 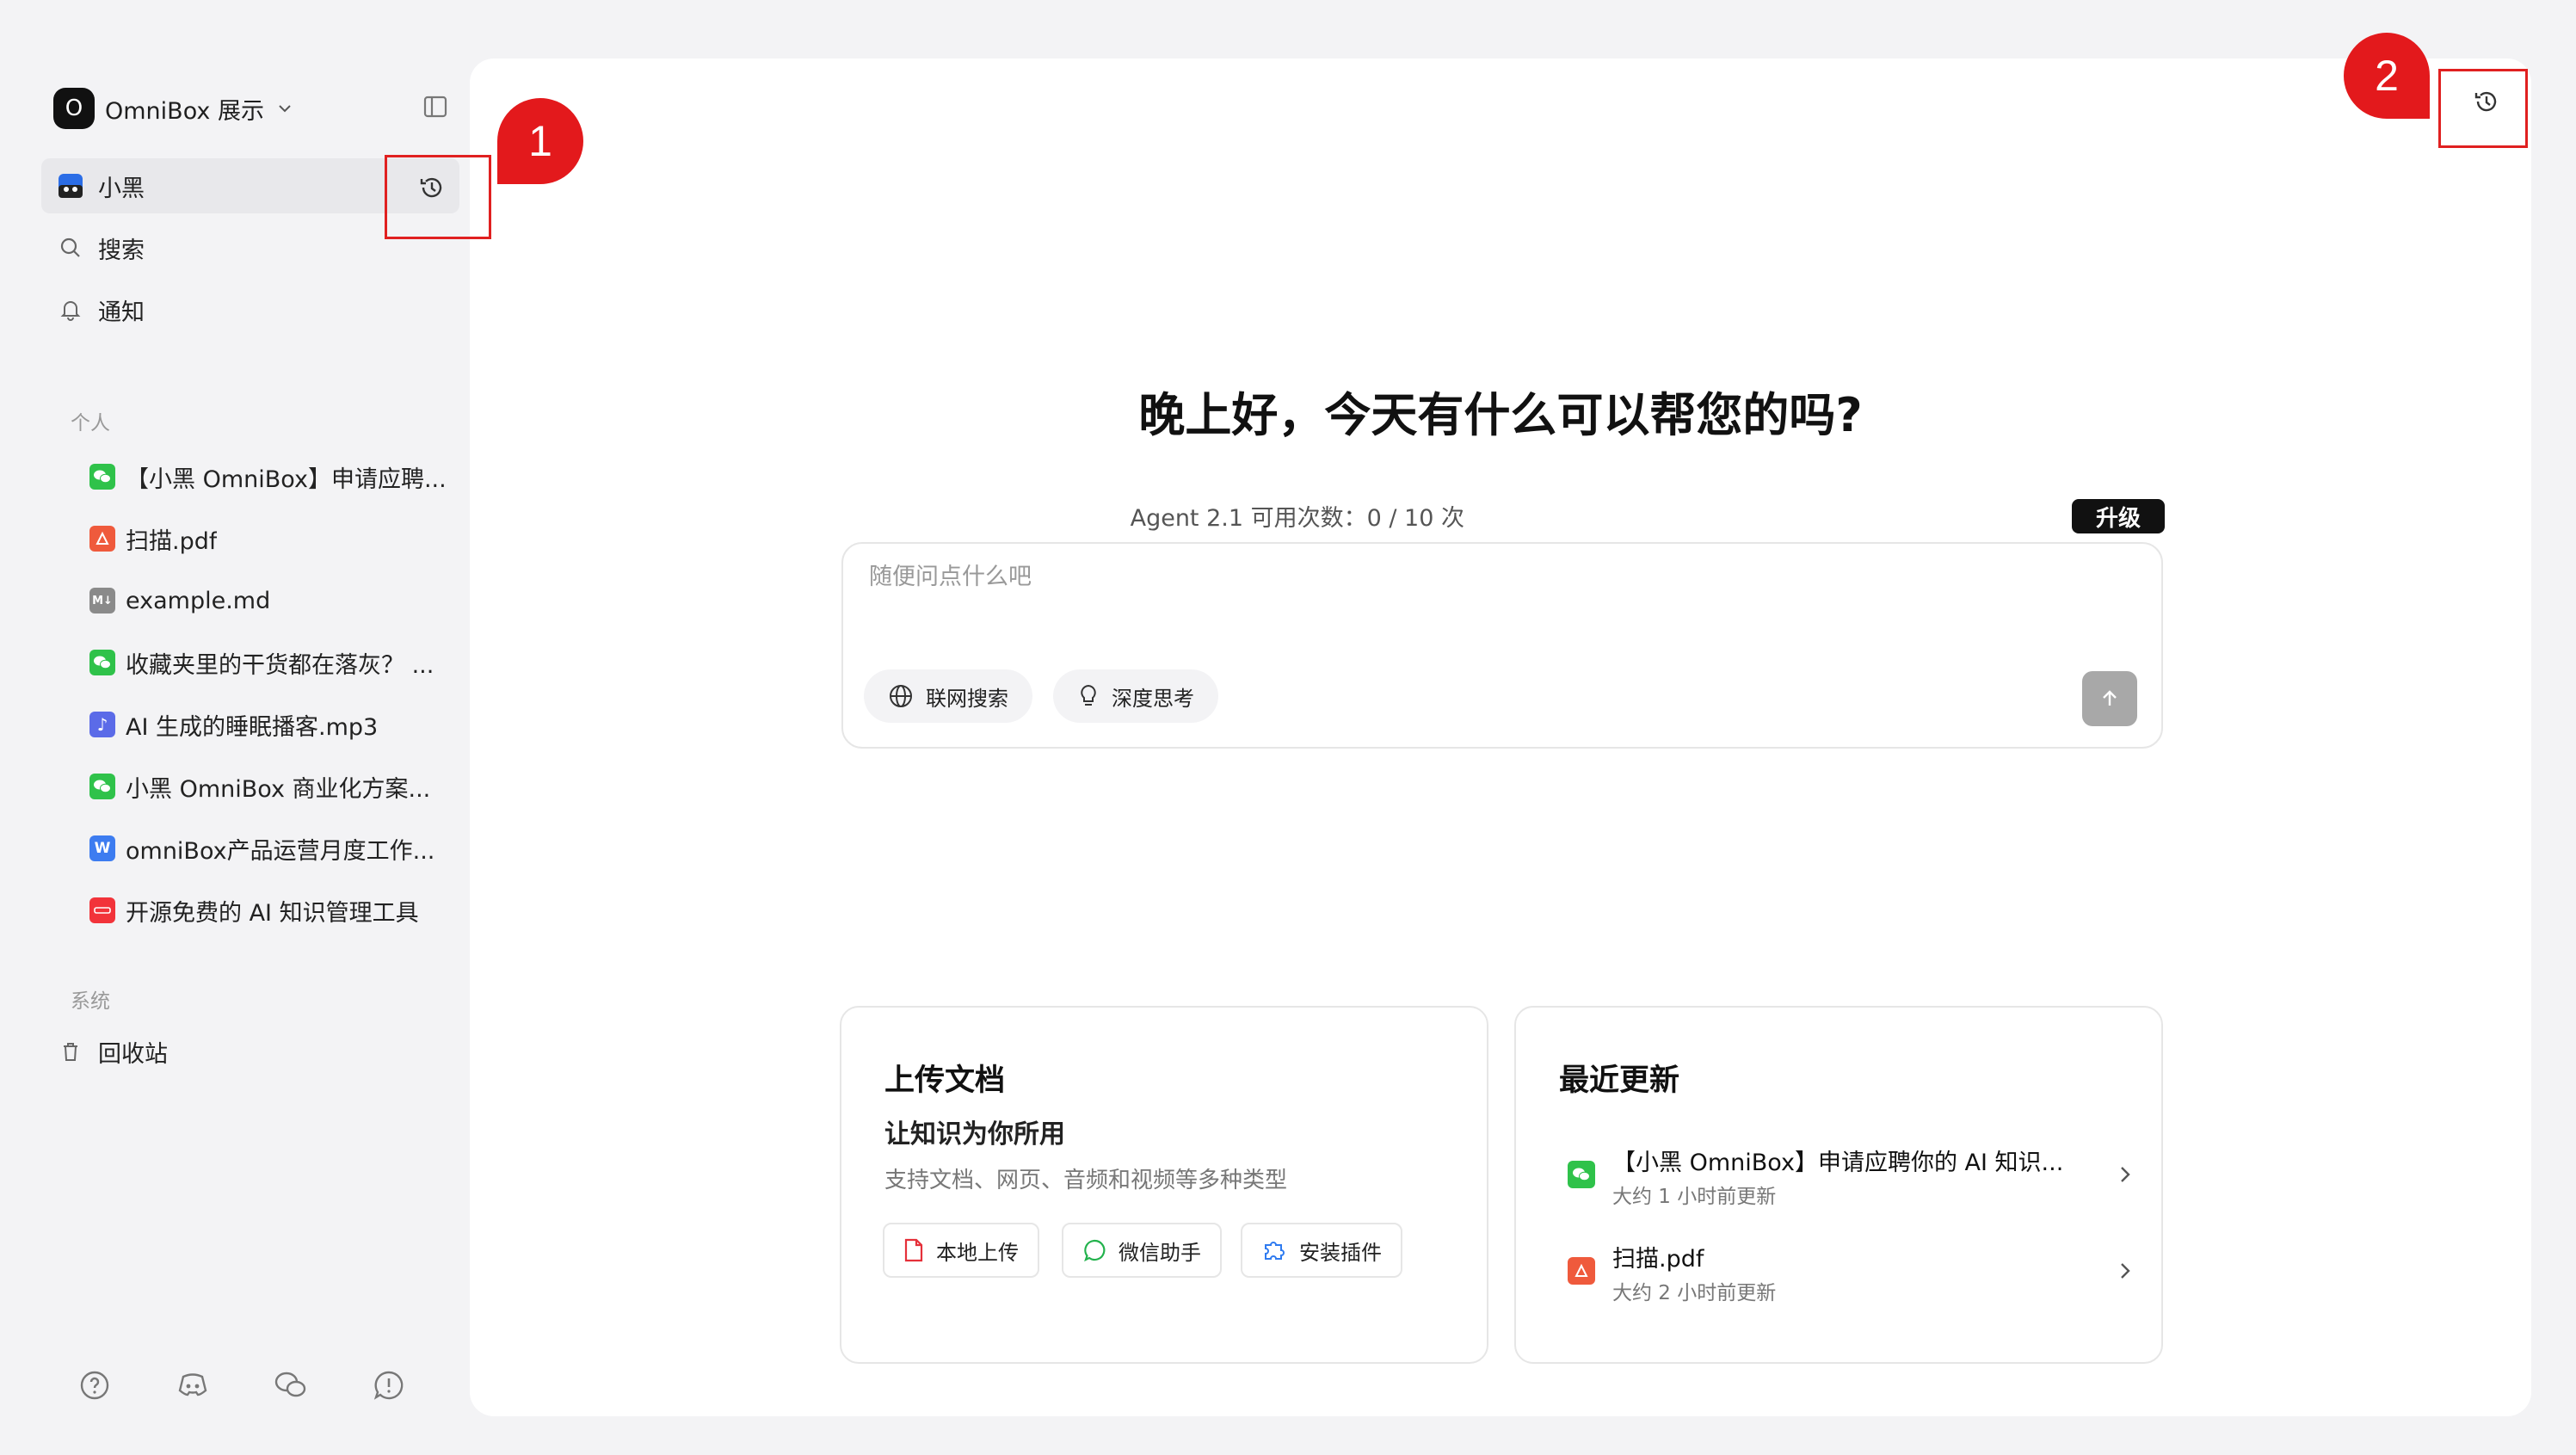 I want to click on recent-item-time: 大约 1 小时前更新, so click(x=1695, y=1197).